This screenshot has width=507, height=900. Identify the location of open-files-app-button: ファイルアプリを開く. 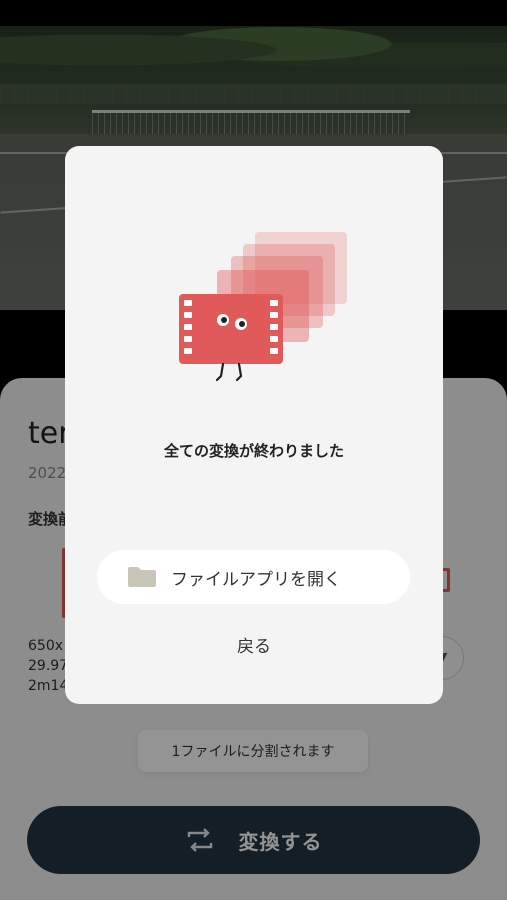
(253, 577).